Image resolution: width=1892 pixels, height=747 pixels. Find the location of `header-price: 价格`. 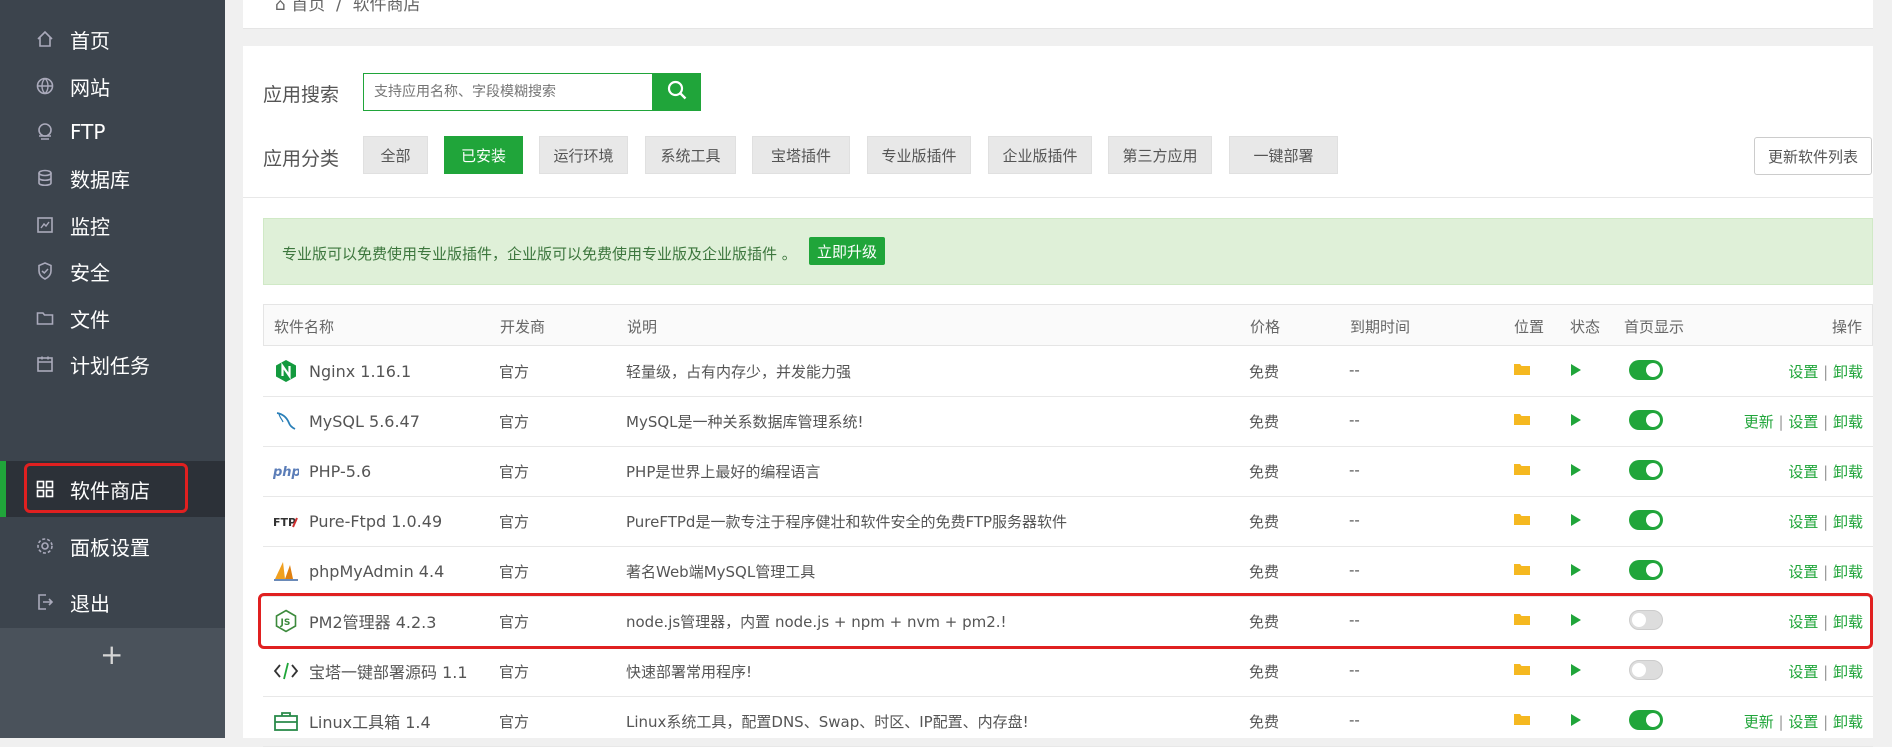

header-price: 价格 is located at coordinates (1265, 327).